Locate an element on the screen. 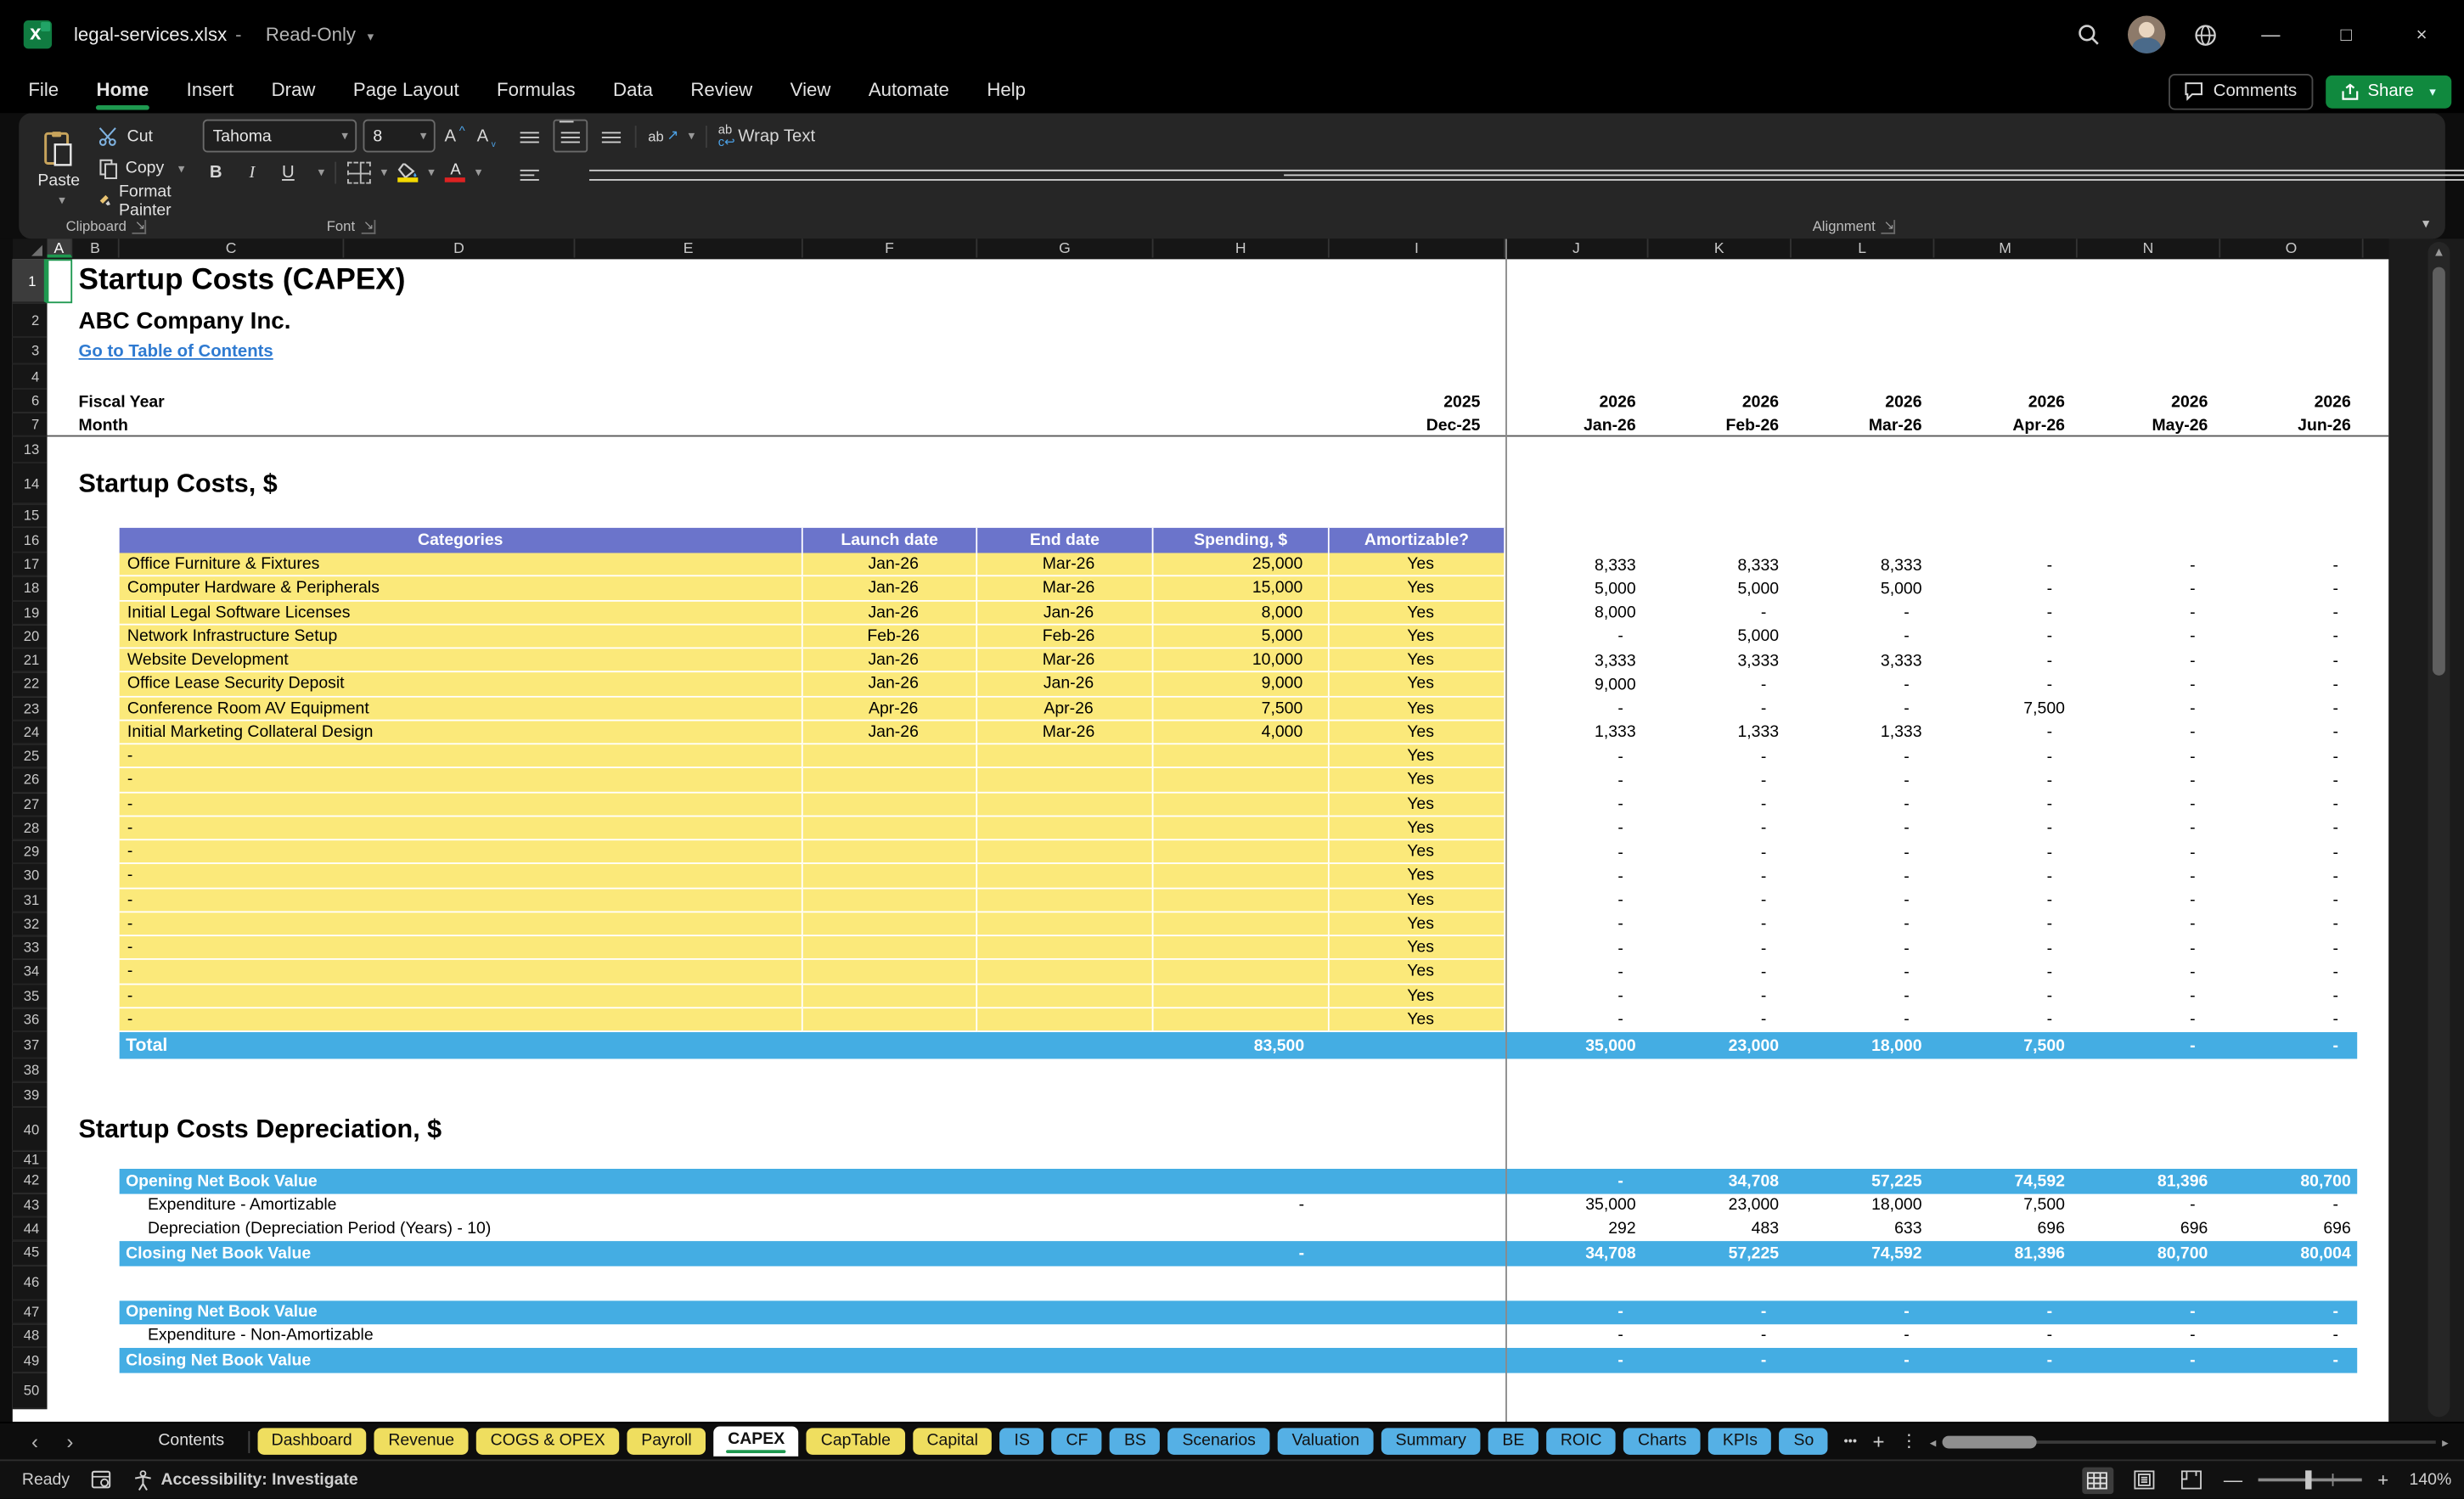 This screenshot has height=1499, width=2464. cell-month-0: 3,333 is located at coordinates (1576, 660).